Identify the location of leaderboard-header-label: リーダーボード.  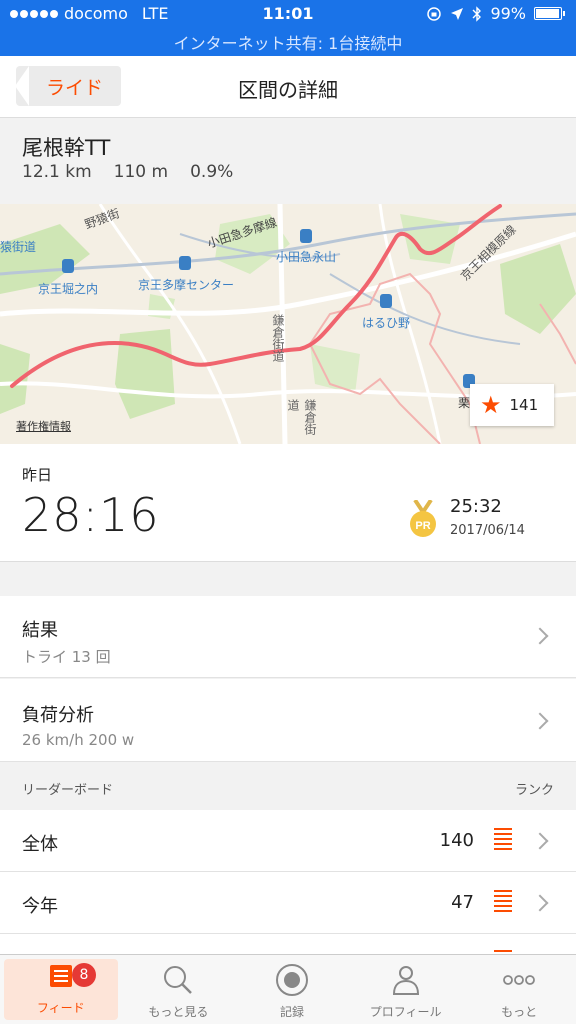
(68, 790).